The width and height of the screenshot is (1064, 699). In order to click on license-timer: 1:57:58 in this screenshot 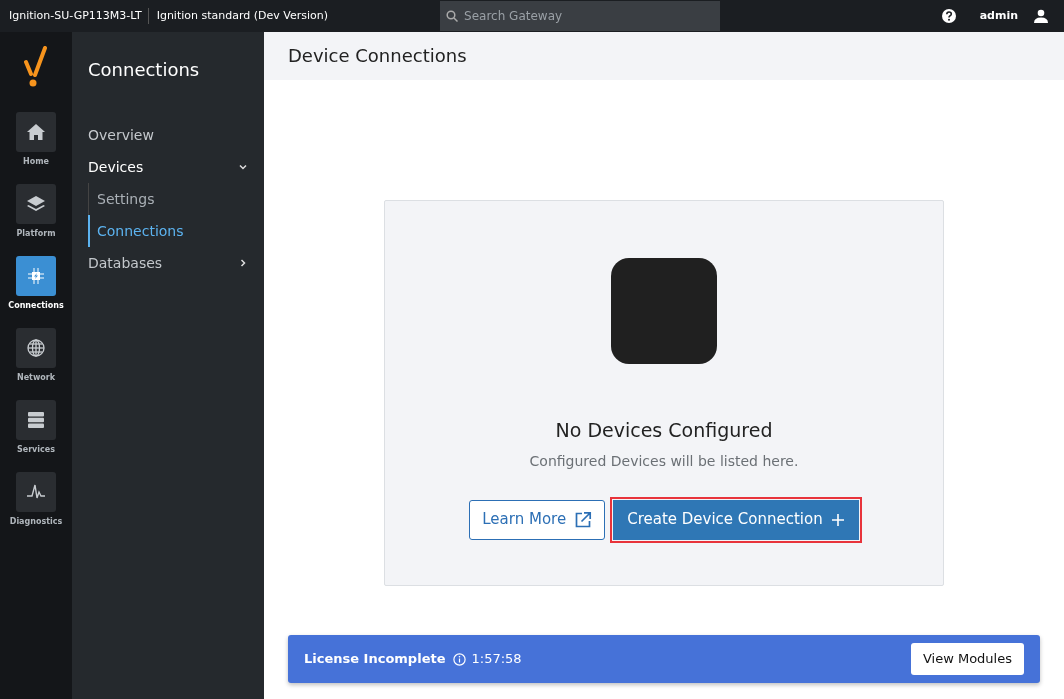, I will do `click(496, 659)`.